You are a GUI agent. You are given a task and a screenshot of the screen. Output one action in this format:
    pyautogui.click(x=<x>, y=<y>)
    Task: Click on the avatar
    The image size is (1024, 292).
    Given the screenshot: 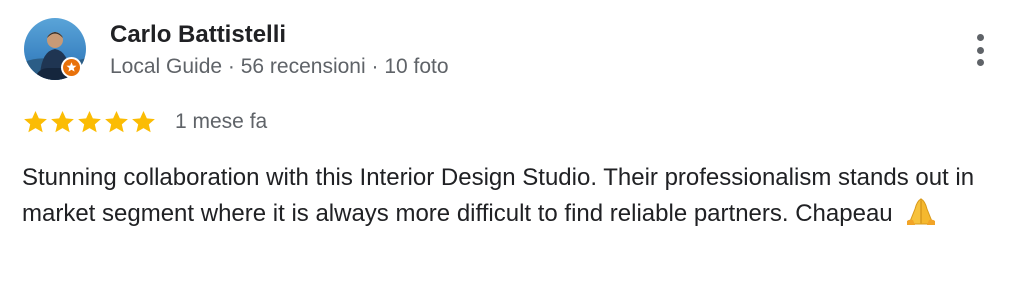 What is the action you would take?
    pyautogui.click(x=55, y=49)
    